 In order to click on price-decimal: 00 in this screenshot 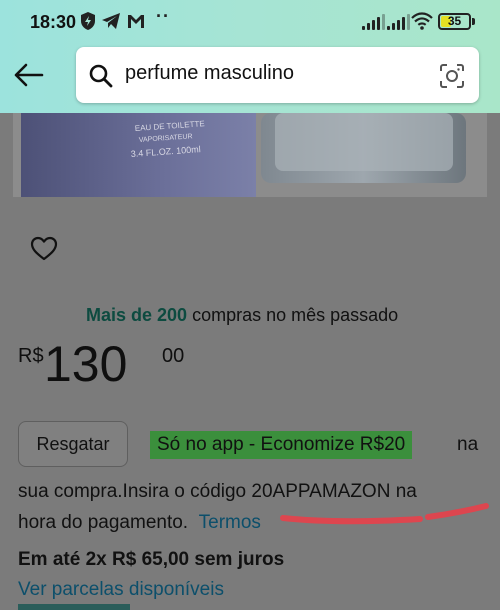, I will do `click(173, 356)`.